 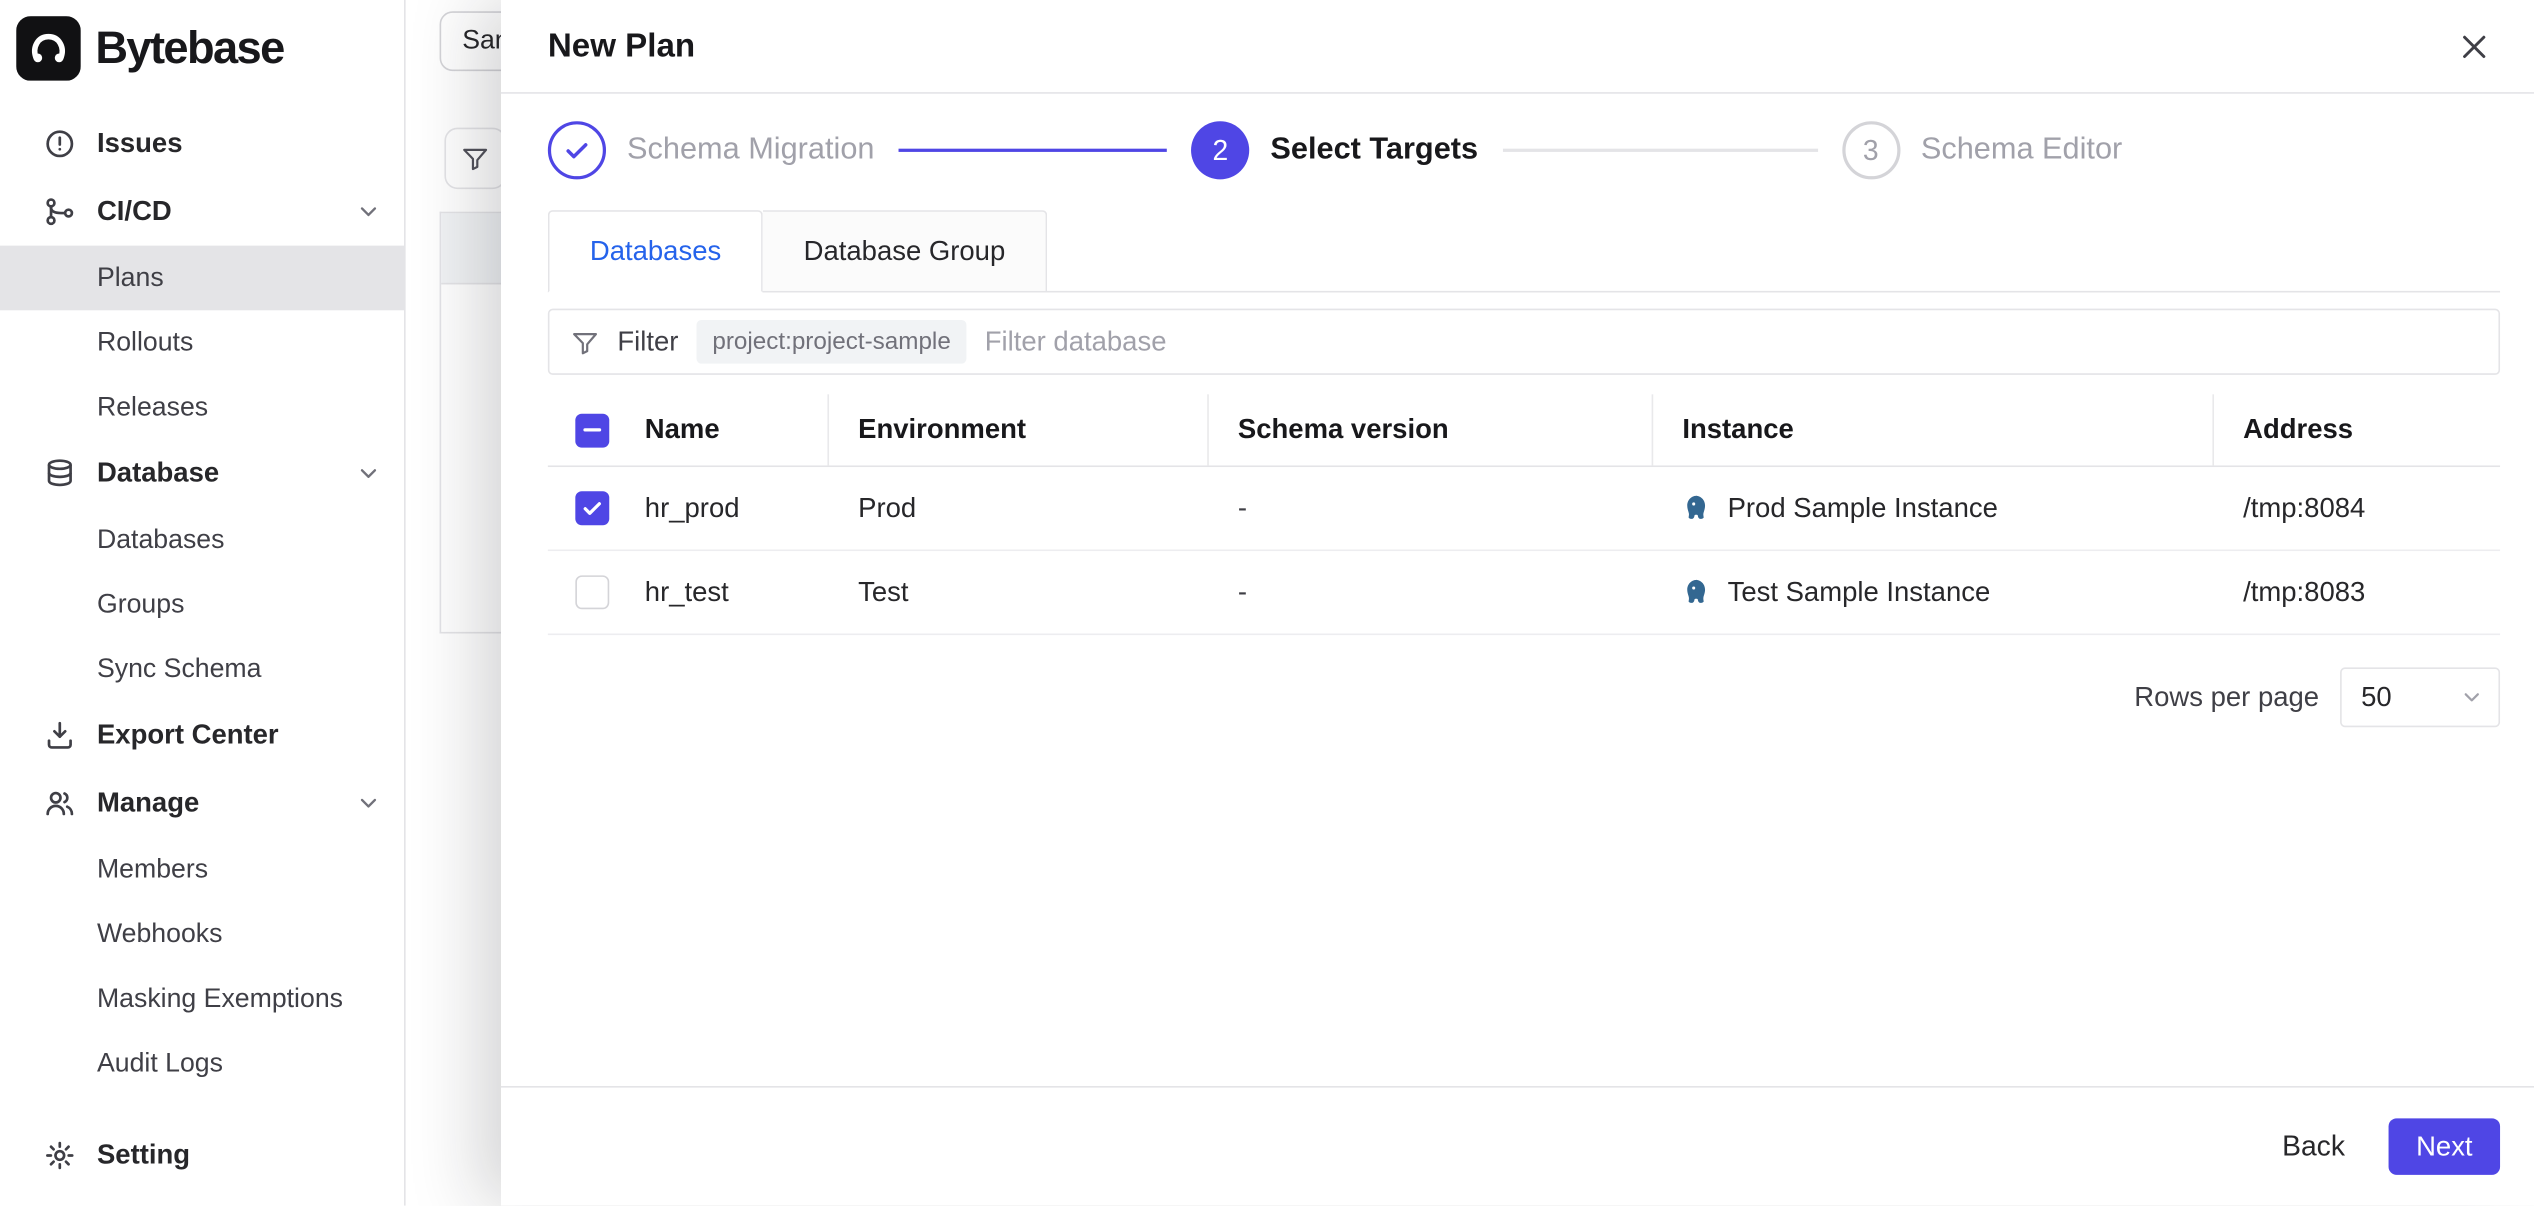 I want to click on sidebar-item-setting: Setting, so click(x=202, y=1156).